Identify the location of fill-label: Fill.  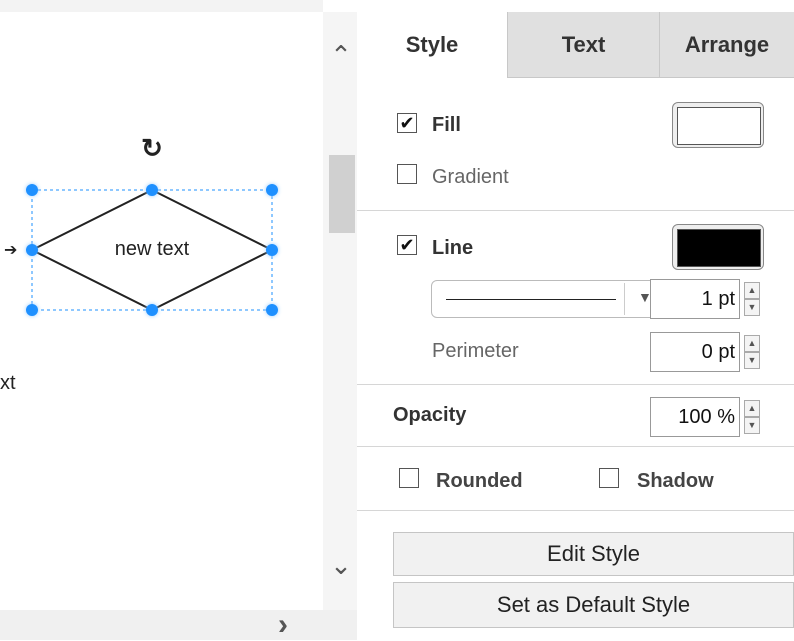
(446, 125).